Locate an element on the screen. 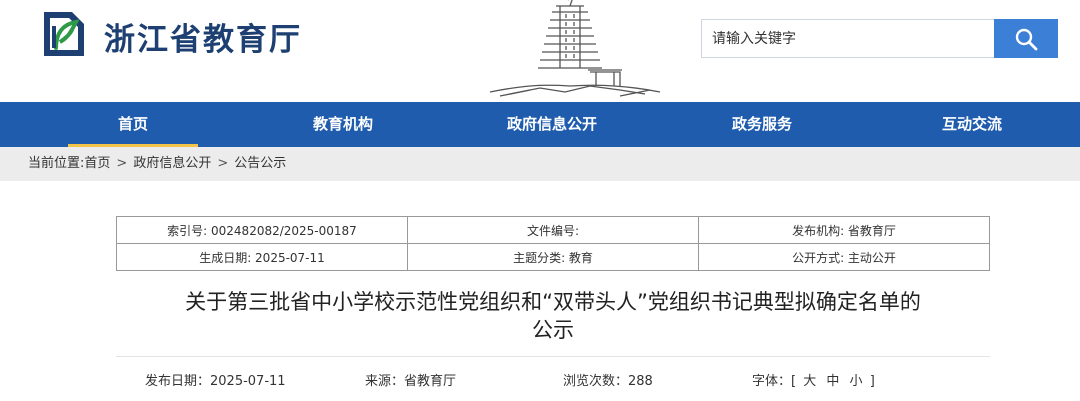  font-size-medium-button: 中 is located at coordinates (832, 381).